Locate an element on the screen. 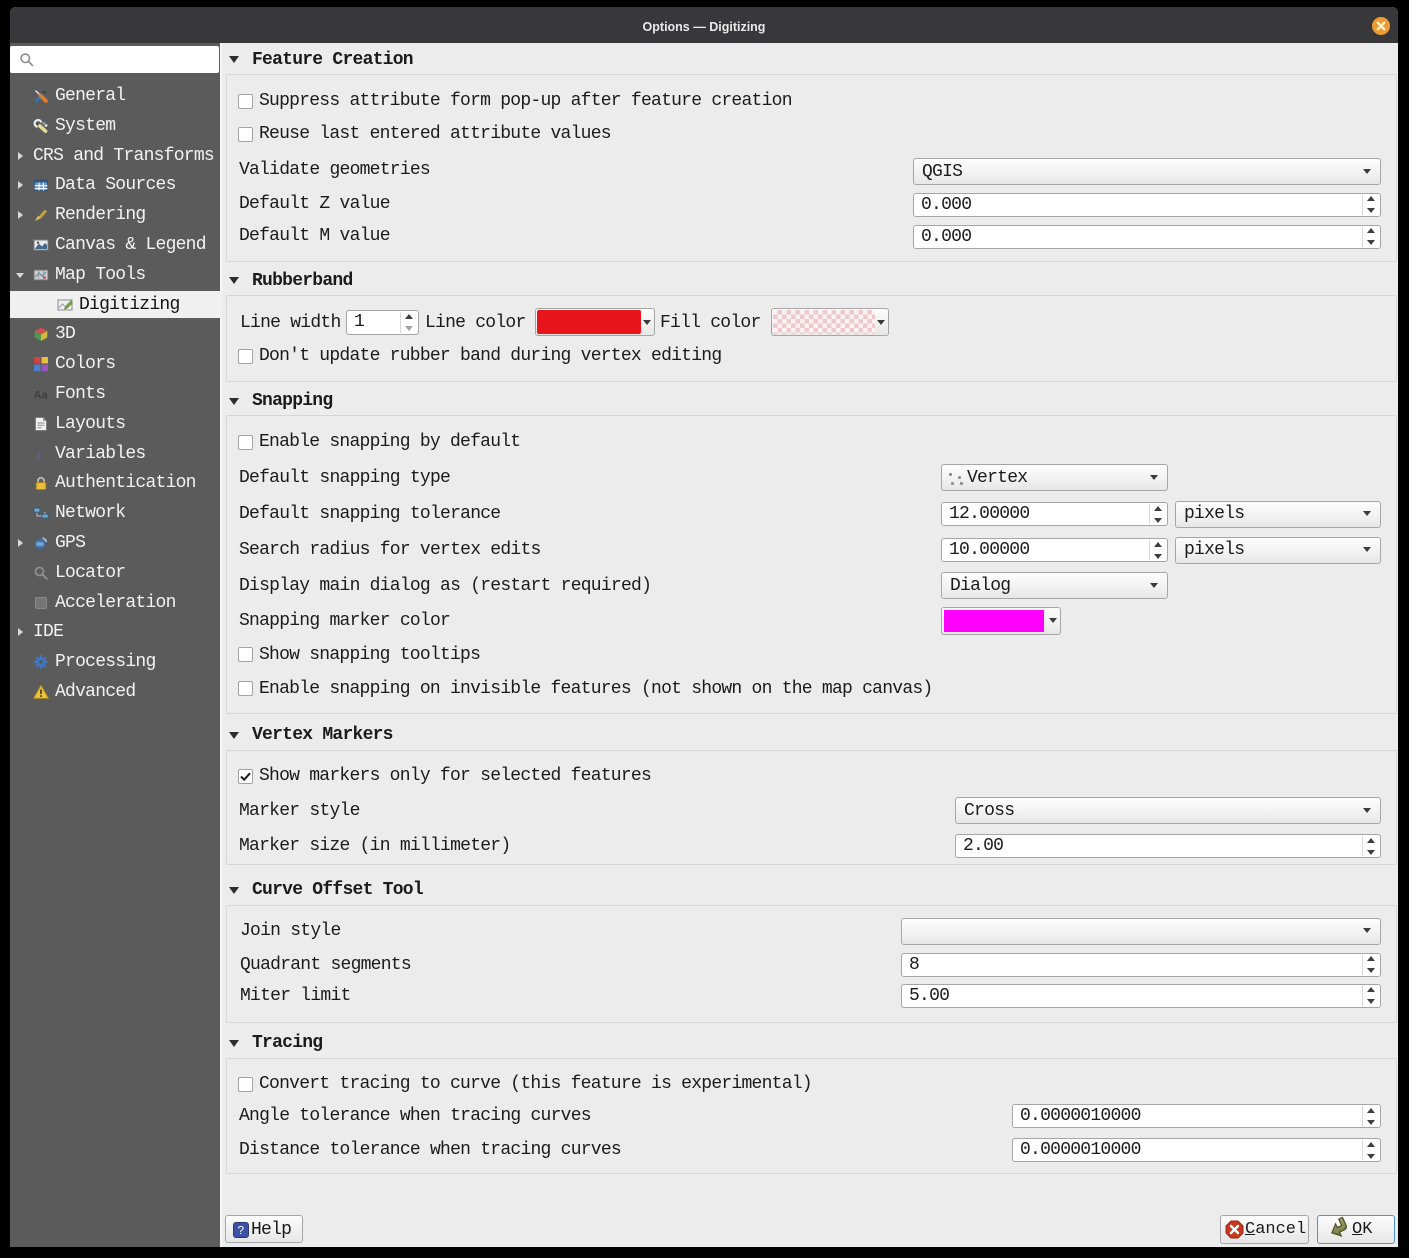 This screenshot has height=1258, width=1409. svg-text: ε is located at coordinates (40, 455).